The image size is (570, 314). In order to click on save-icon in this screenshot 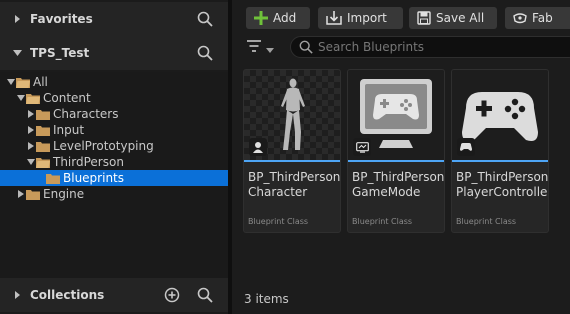, I will do `click(424, 18)`.